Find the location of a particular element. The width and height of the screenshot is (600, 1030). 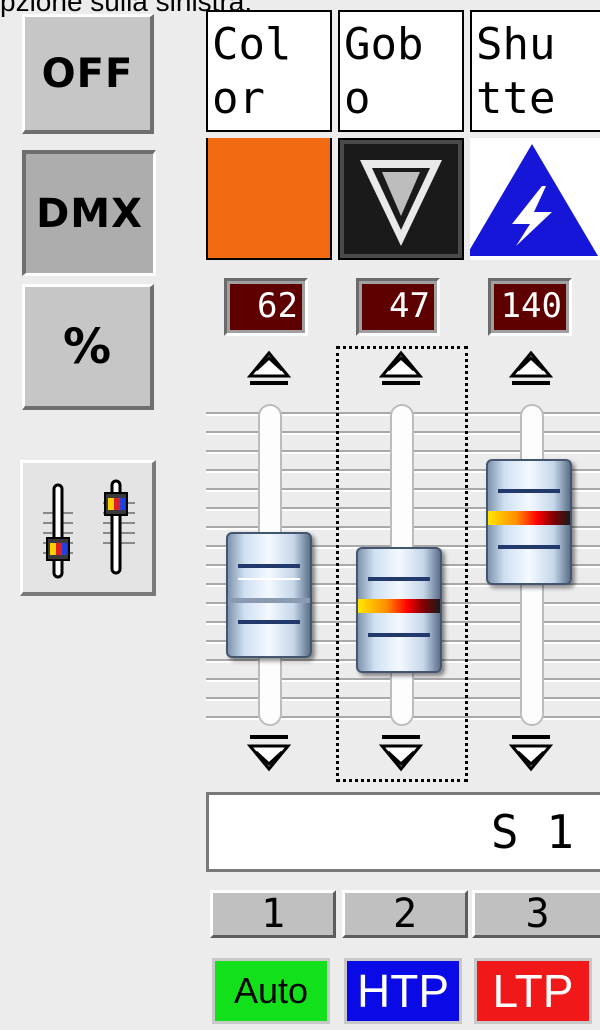

channel-name-line: o is located at coordinates (357, 98).